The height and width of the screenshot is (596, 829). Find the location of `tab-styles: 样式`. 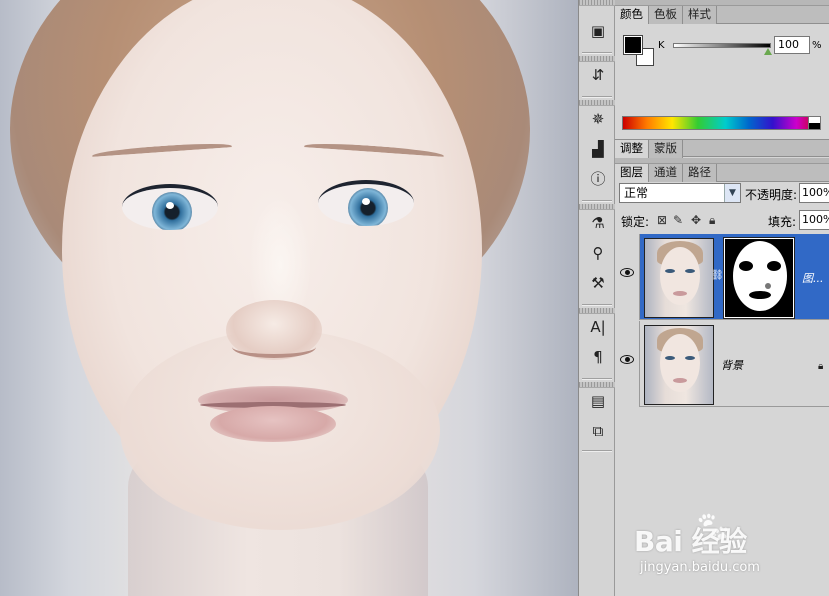

tab-styles: 样式 is located at coordinates (700, 15).